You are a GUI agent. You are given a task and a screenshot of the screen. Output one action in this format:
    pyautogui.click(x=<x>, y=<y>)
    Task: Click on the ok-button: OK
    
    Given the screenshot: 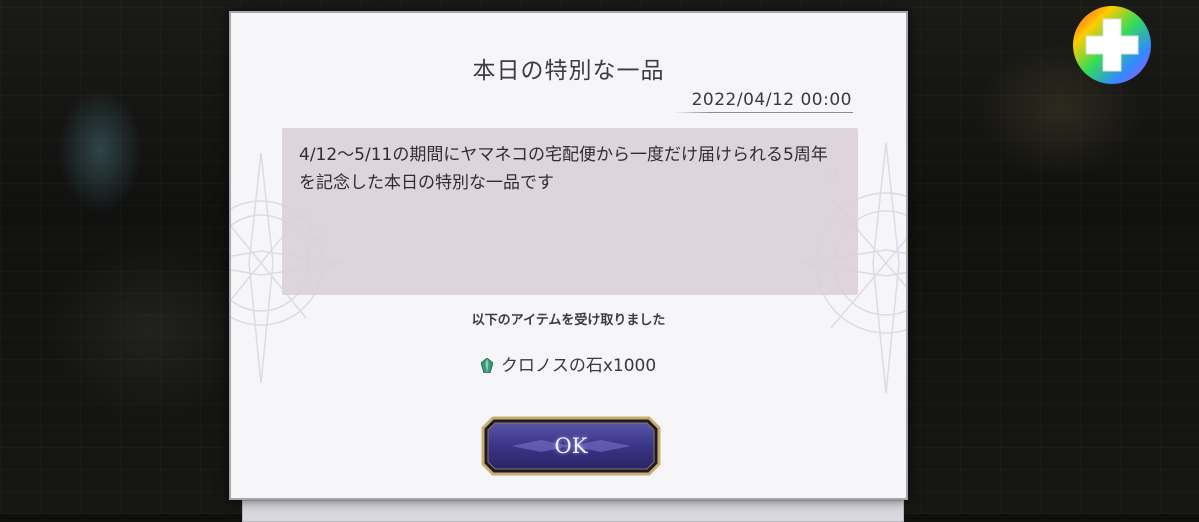 What is the action you would take?
    pyautogui.click(x=571, y=446)
    